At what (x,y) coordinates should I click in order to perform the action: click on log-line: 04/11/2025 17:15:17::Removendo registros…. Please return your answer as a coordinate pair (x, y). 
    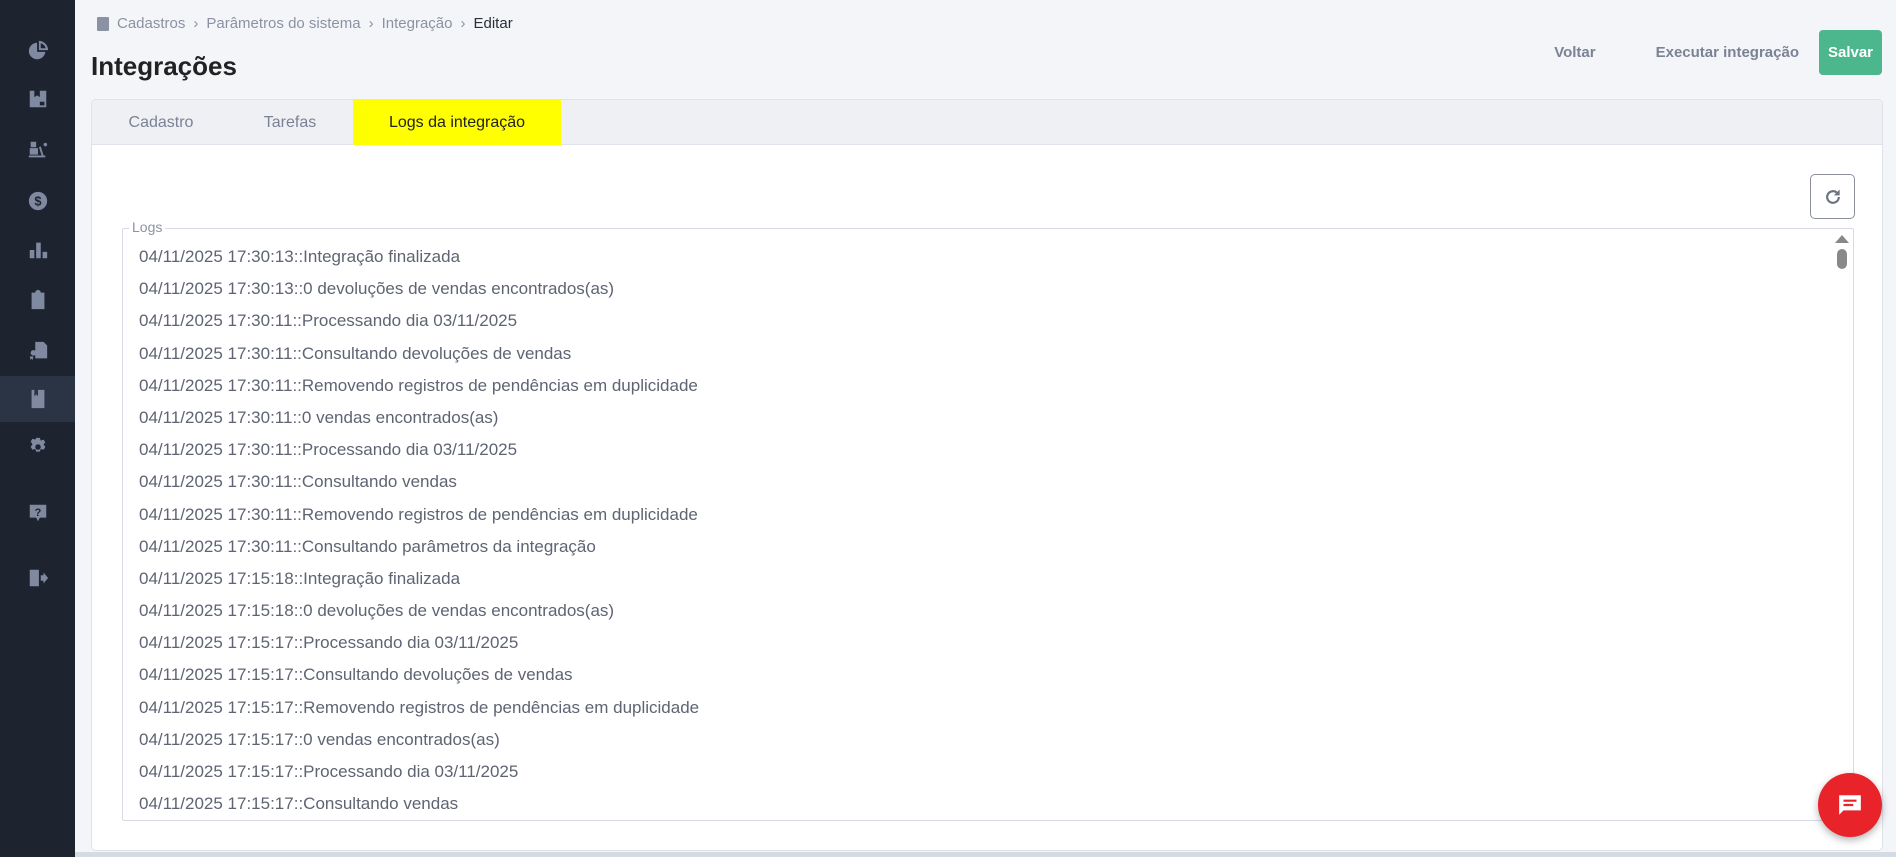
    Looking at the image, I should click on (419, 707).